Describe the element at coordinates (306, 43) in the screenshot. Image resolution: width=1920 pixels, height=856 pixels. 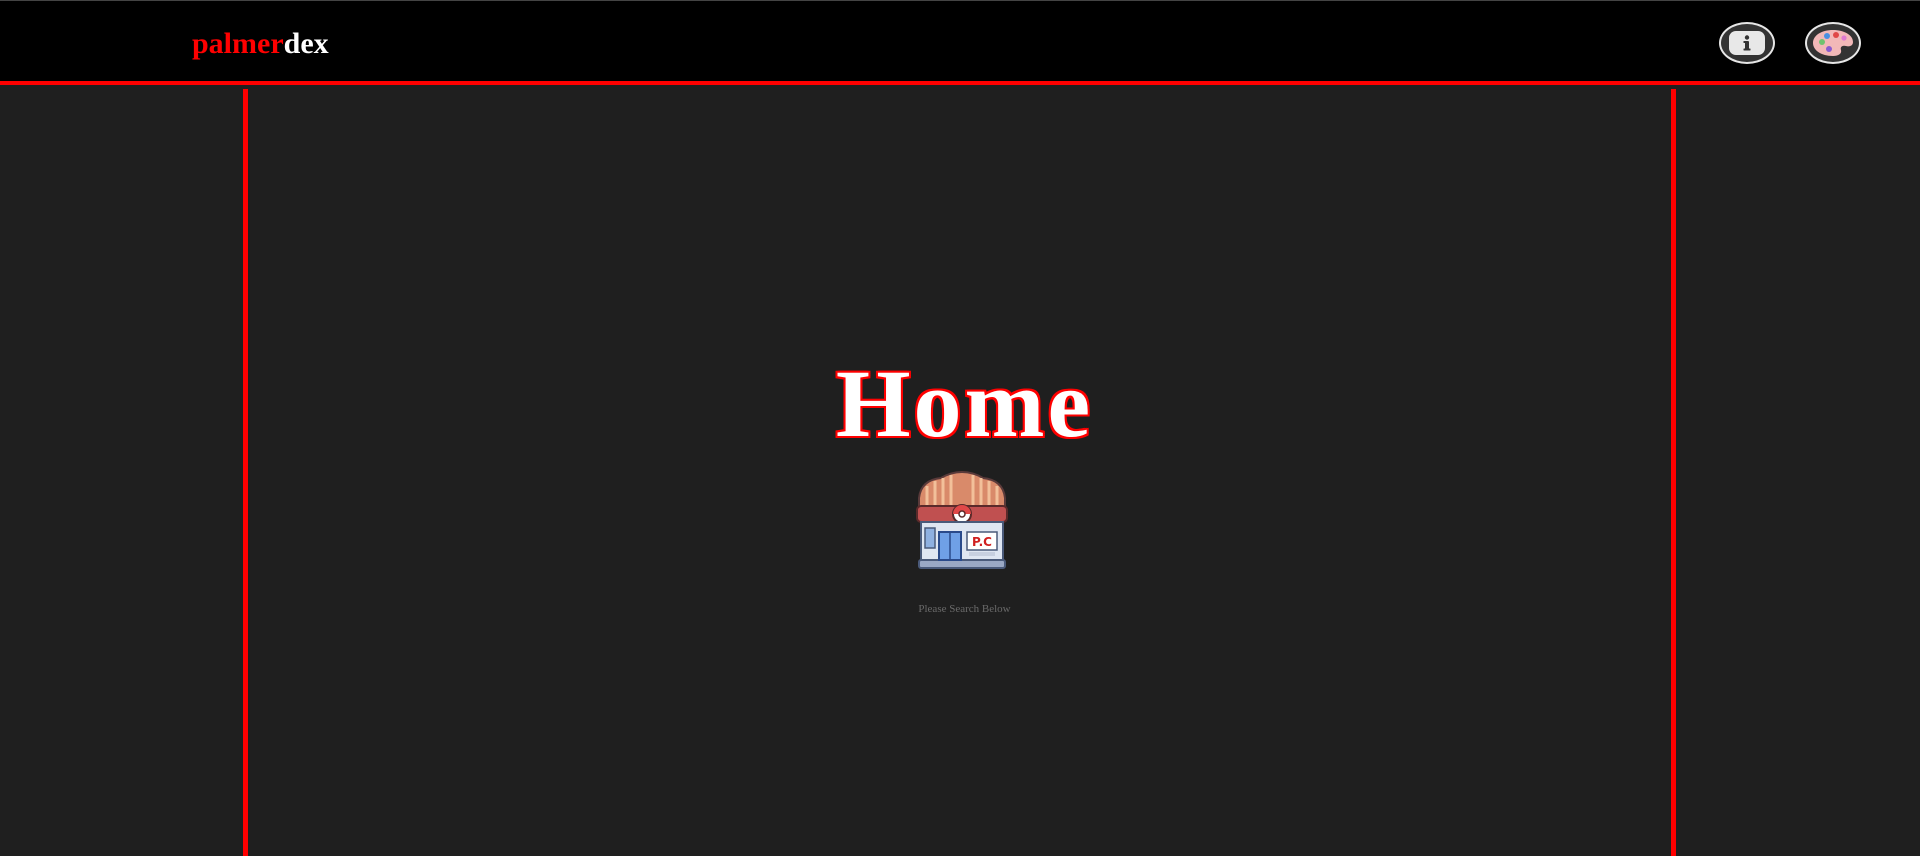
I see `brand-name-white: dex` at that location.